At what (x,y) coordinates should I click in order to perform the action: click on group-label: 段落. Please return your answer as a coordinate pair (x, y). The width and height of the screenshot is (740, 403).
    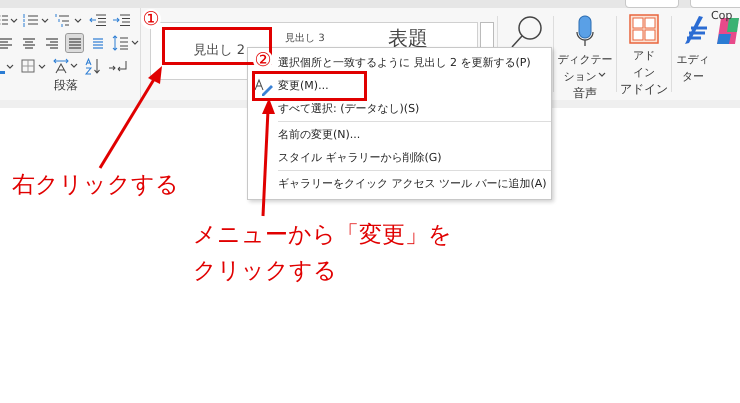
    Looking at the image, I should click on (66, 85).